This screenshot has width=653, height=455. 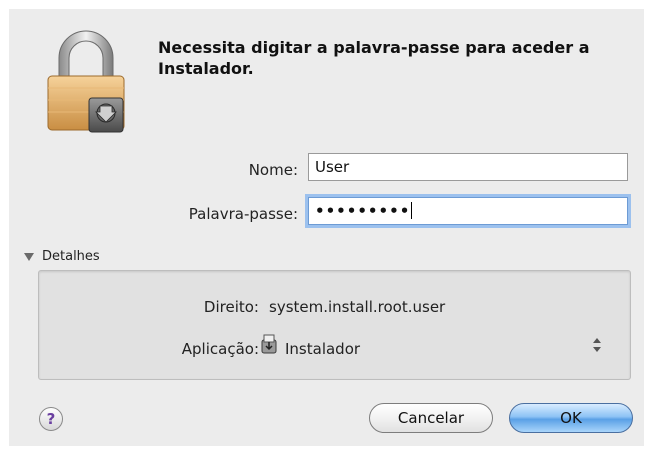 What do you see at coordinates (231, 307) in the screenshot?
I see `right-label: Direito:` at bounding box center [231, 307].